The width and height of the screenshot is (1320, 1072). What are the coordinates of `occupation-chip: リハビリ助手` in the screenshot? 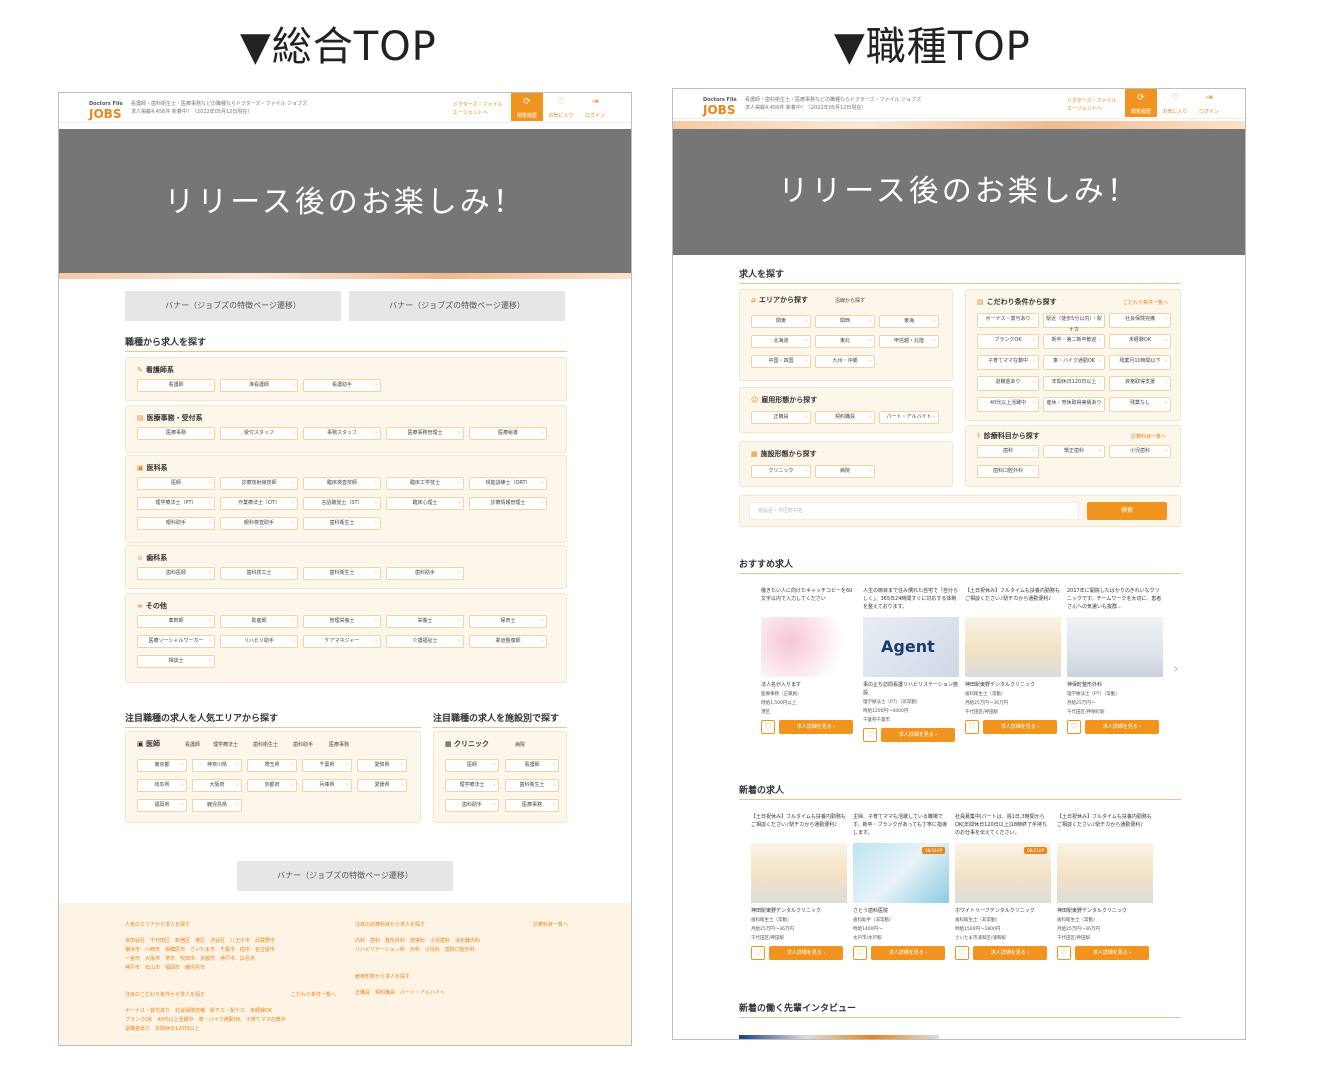 It's located at (259, 641).